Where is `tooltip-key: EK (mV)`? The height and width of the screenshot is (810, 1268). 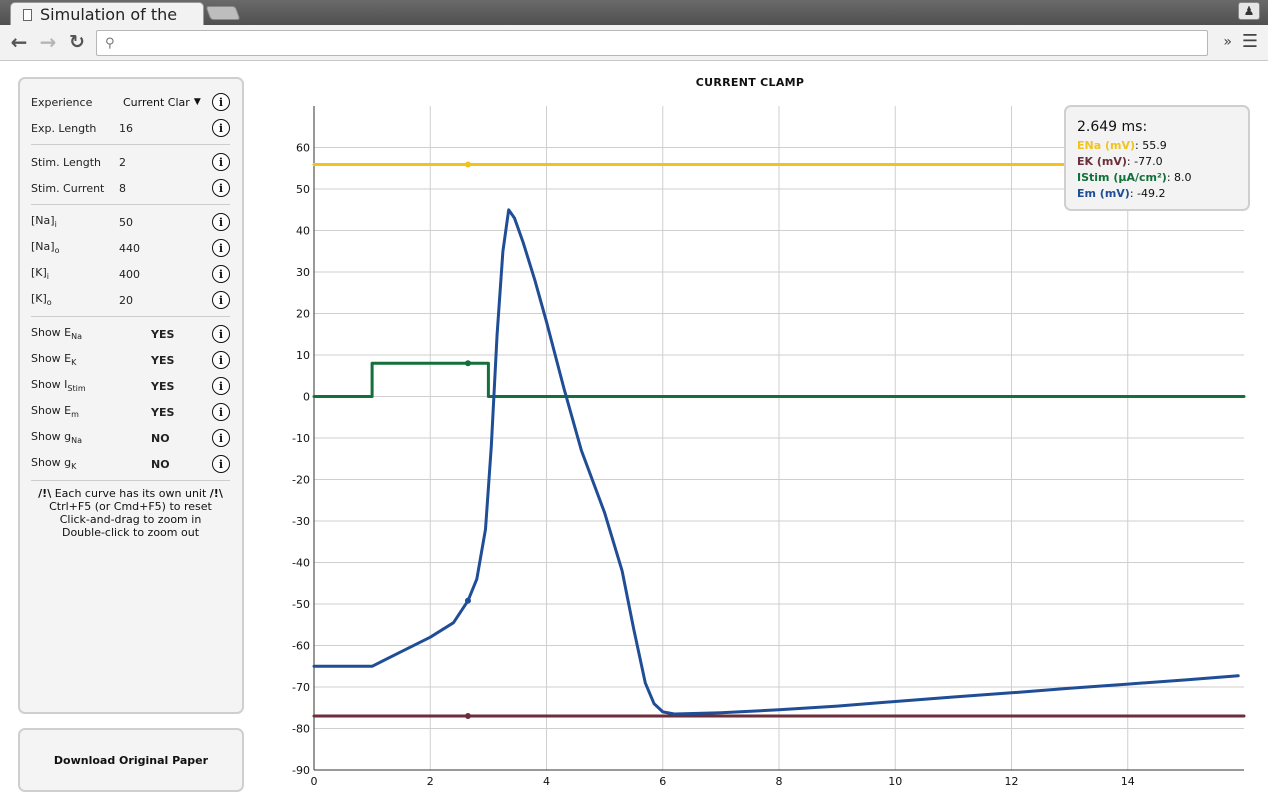 tooltip-key: EK (mV) is located at coordinates (1102, 161).